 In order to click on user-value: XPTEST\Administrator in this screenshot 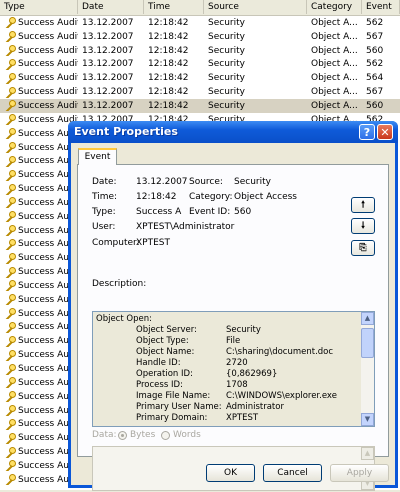, I will do `click(185, 227)`.